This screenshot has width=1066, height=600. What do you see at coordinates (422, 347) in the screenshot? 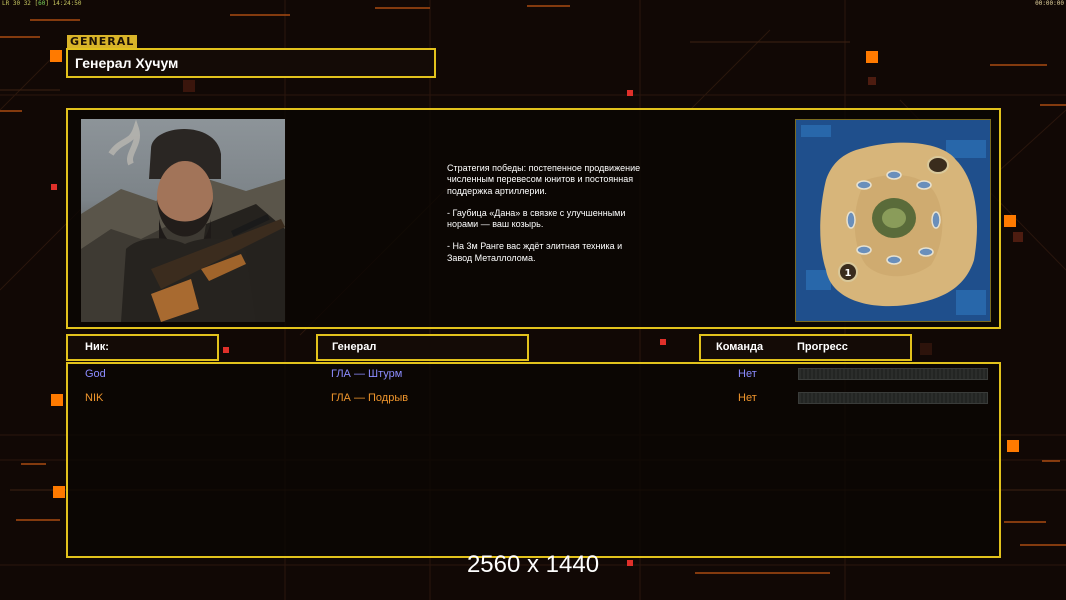
I see `column-header-general: Генерал` at bounding box center [422, 347].